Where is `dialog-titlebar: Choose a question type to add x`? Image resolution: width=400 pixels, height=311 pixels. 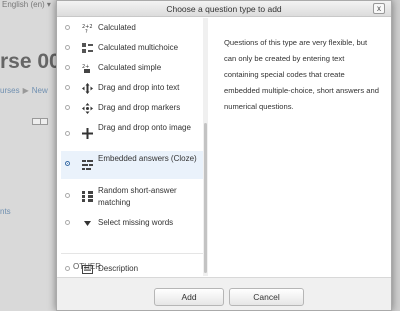
dialog-titlebar: Choose a question type to add x is located at coordinates (224, 9).